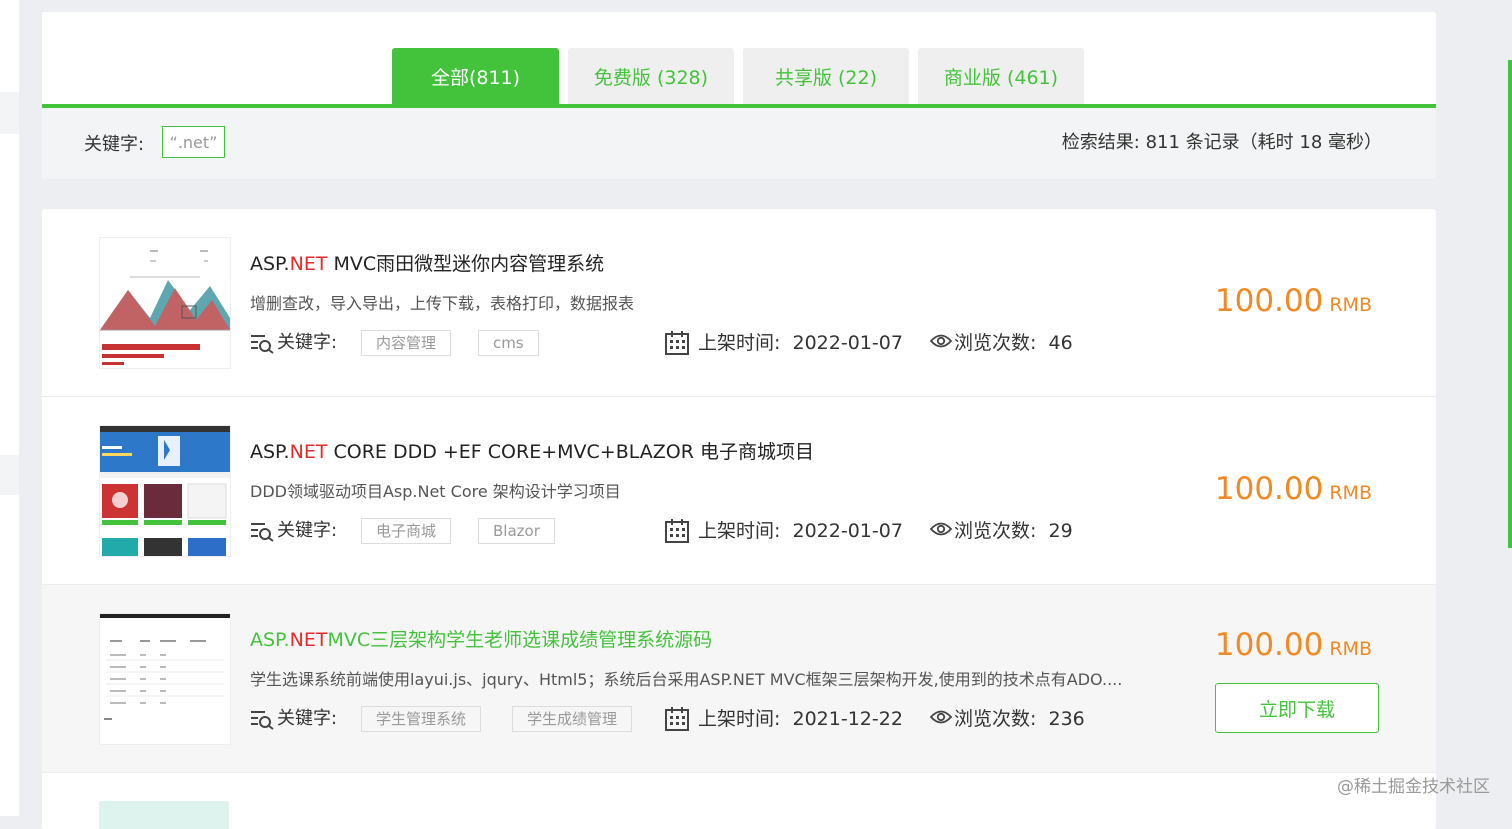 This screenshot has height=829, width=1512. What do you see at coordinates (739, 60) in the screenshot?
I see `category-tabs: 全部(811) 免费版 (328) 共享版 (22) 商业版 (461)` at bounding box center [739, 60].